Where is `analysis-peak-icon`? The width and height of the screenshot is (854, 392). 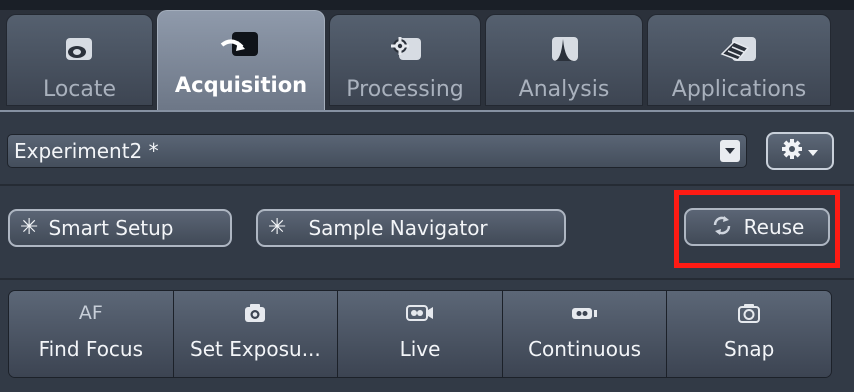 analysis-peak-icon is located at coordinates (564, 50).